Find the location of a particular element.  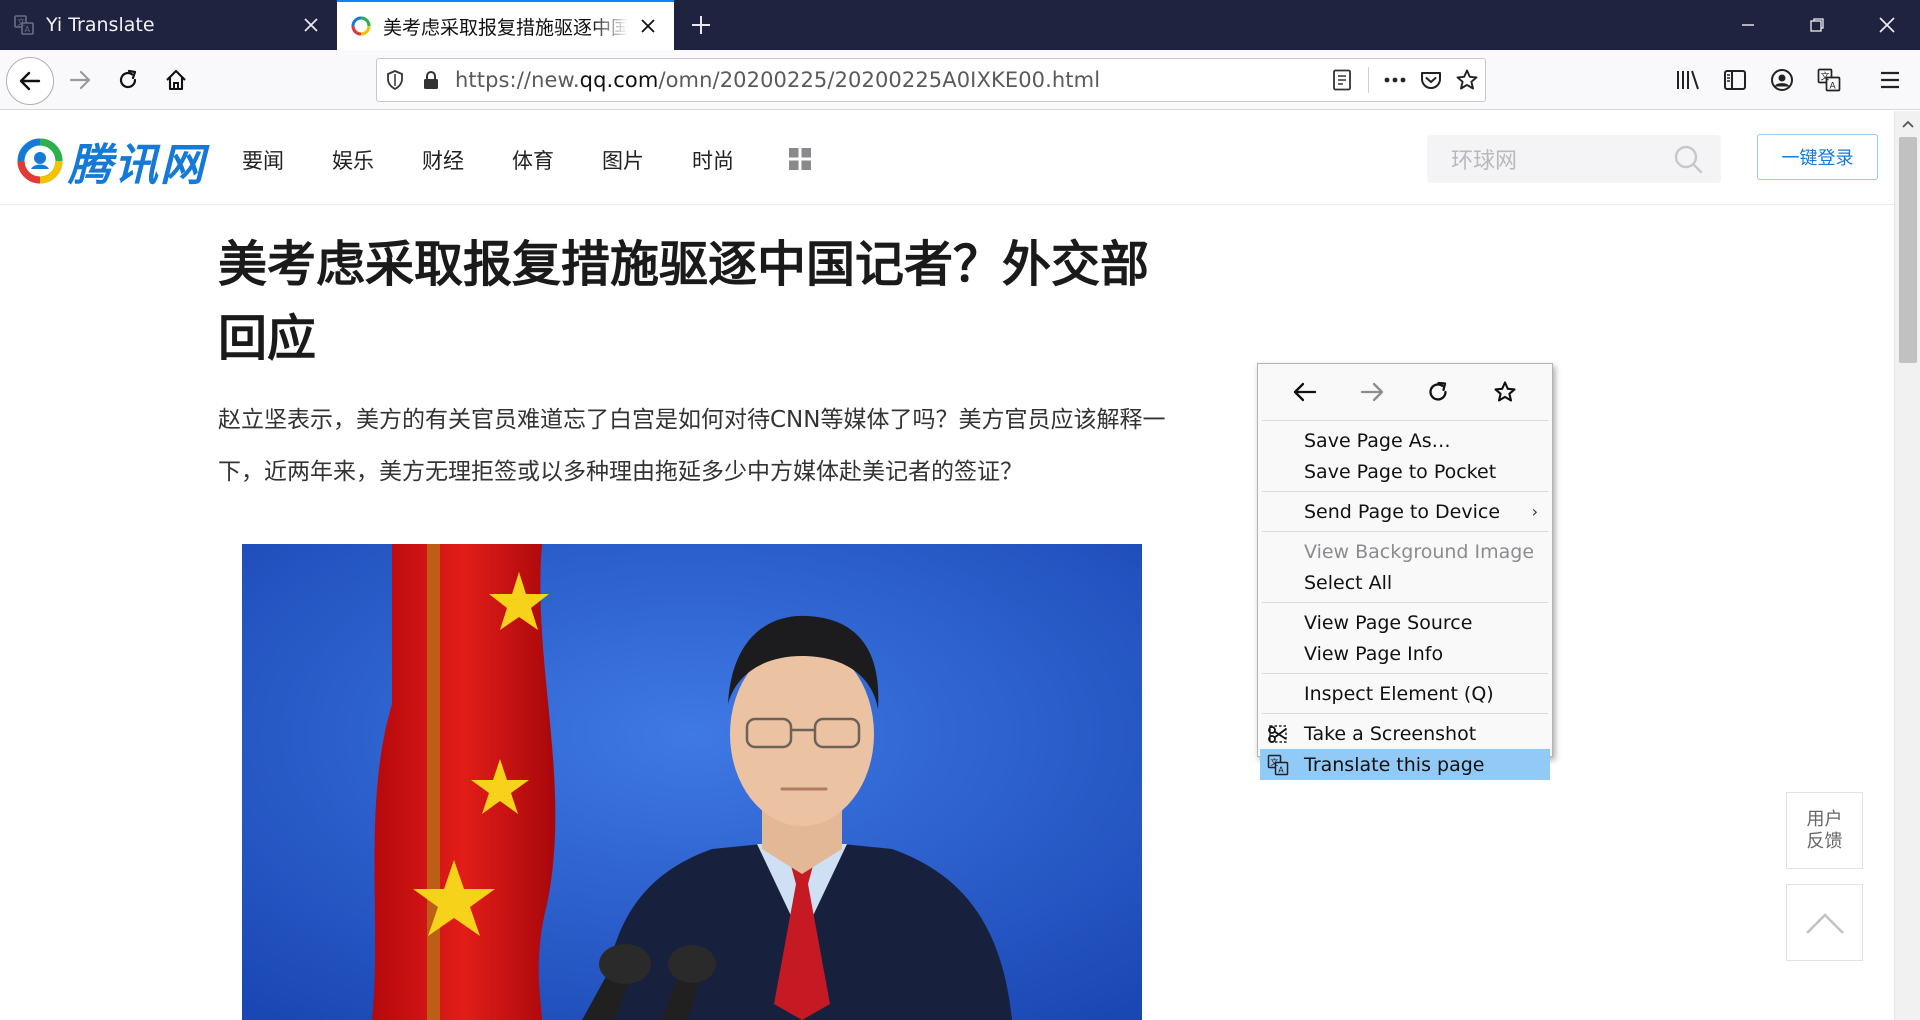

site-search-input: 环球网 is located at coordinates (1574, 159).